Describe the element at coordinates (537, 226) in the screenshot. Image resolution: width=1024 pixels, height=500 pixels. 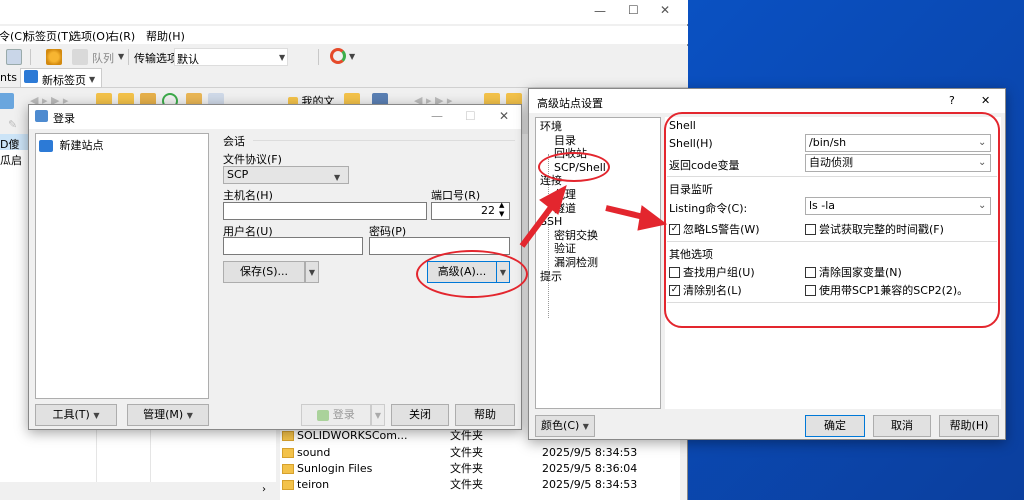
I see `arrow-to-tree-shaft` at that location.